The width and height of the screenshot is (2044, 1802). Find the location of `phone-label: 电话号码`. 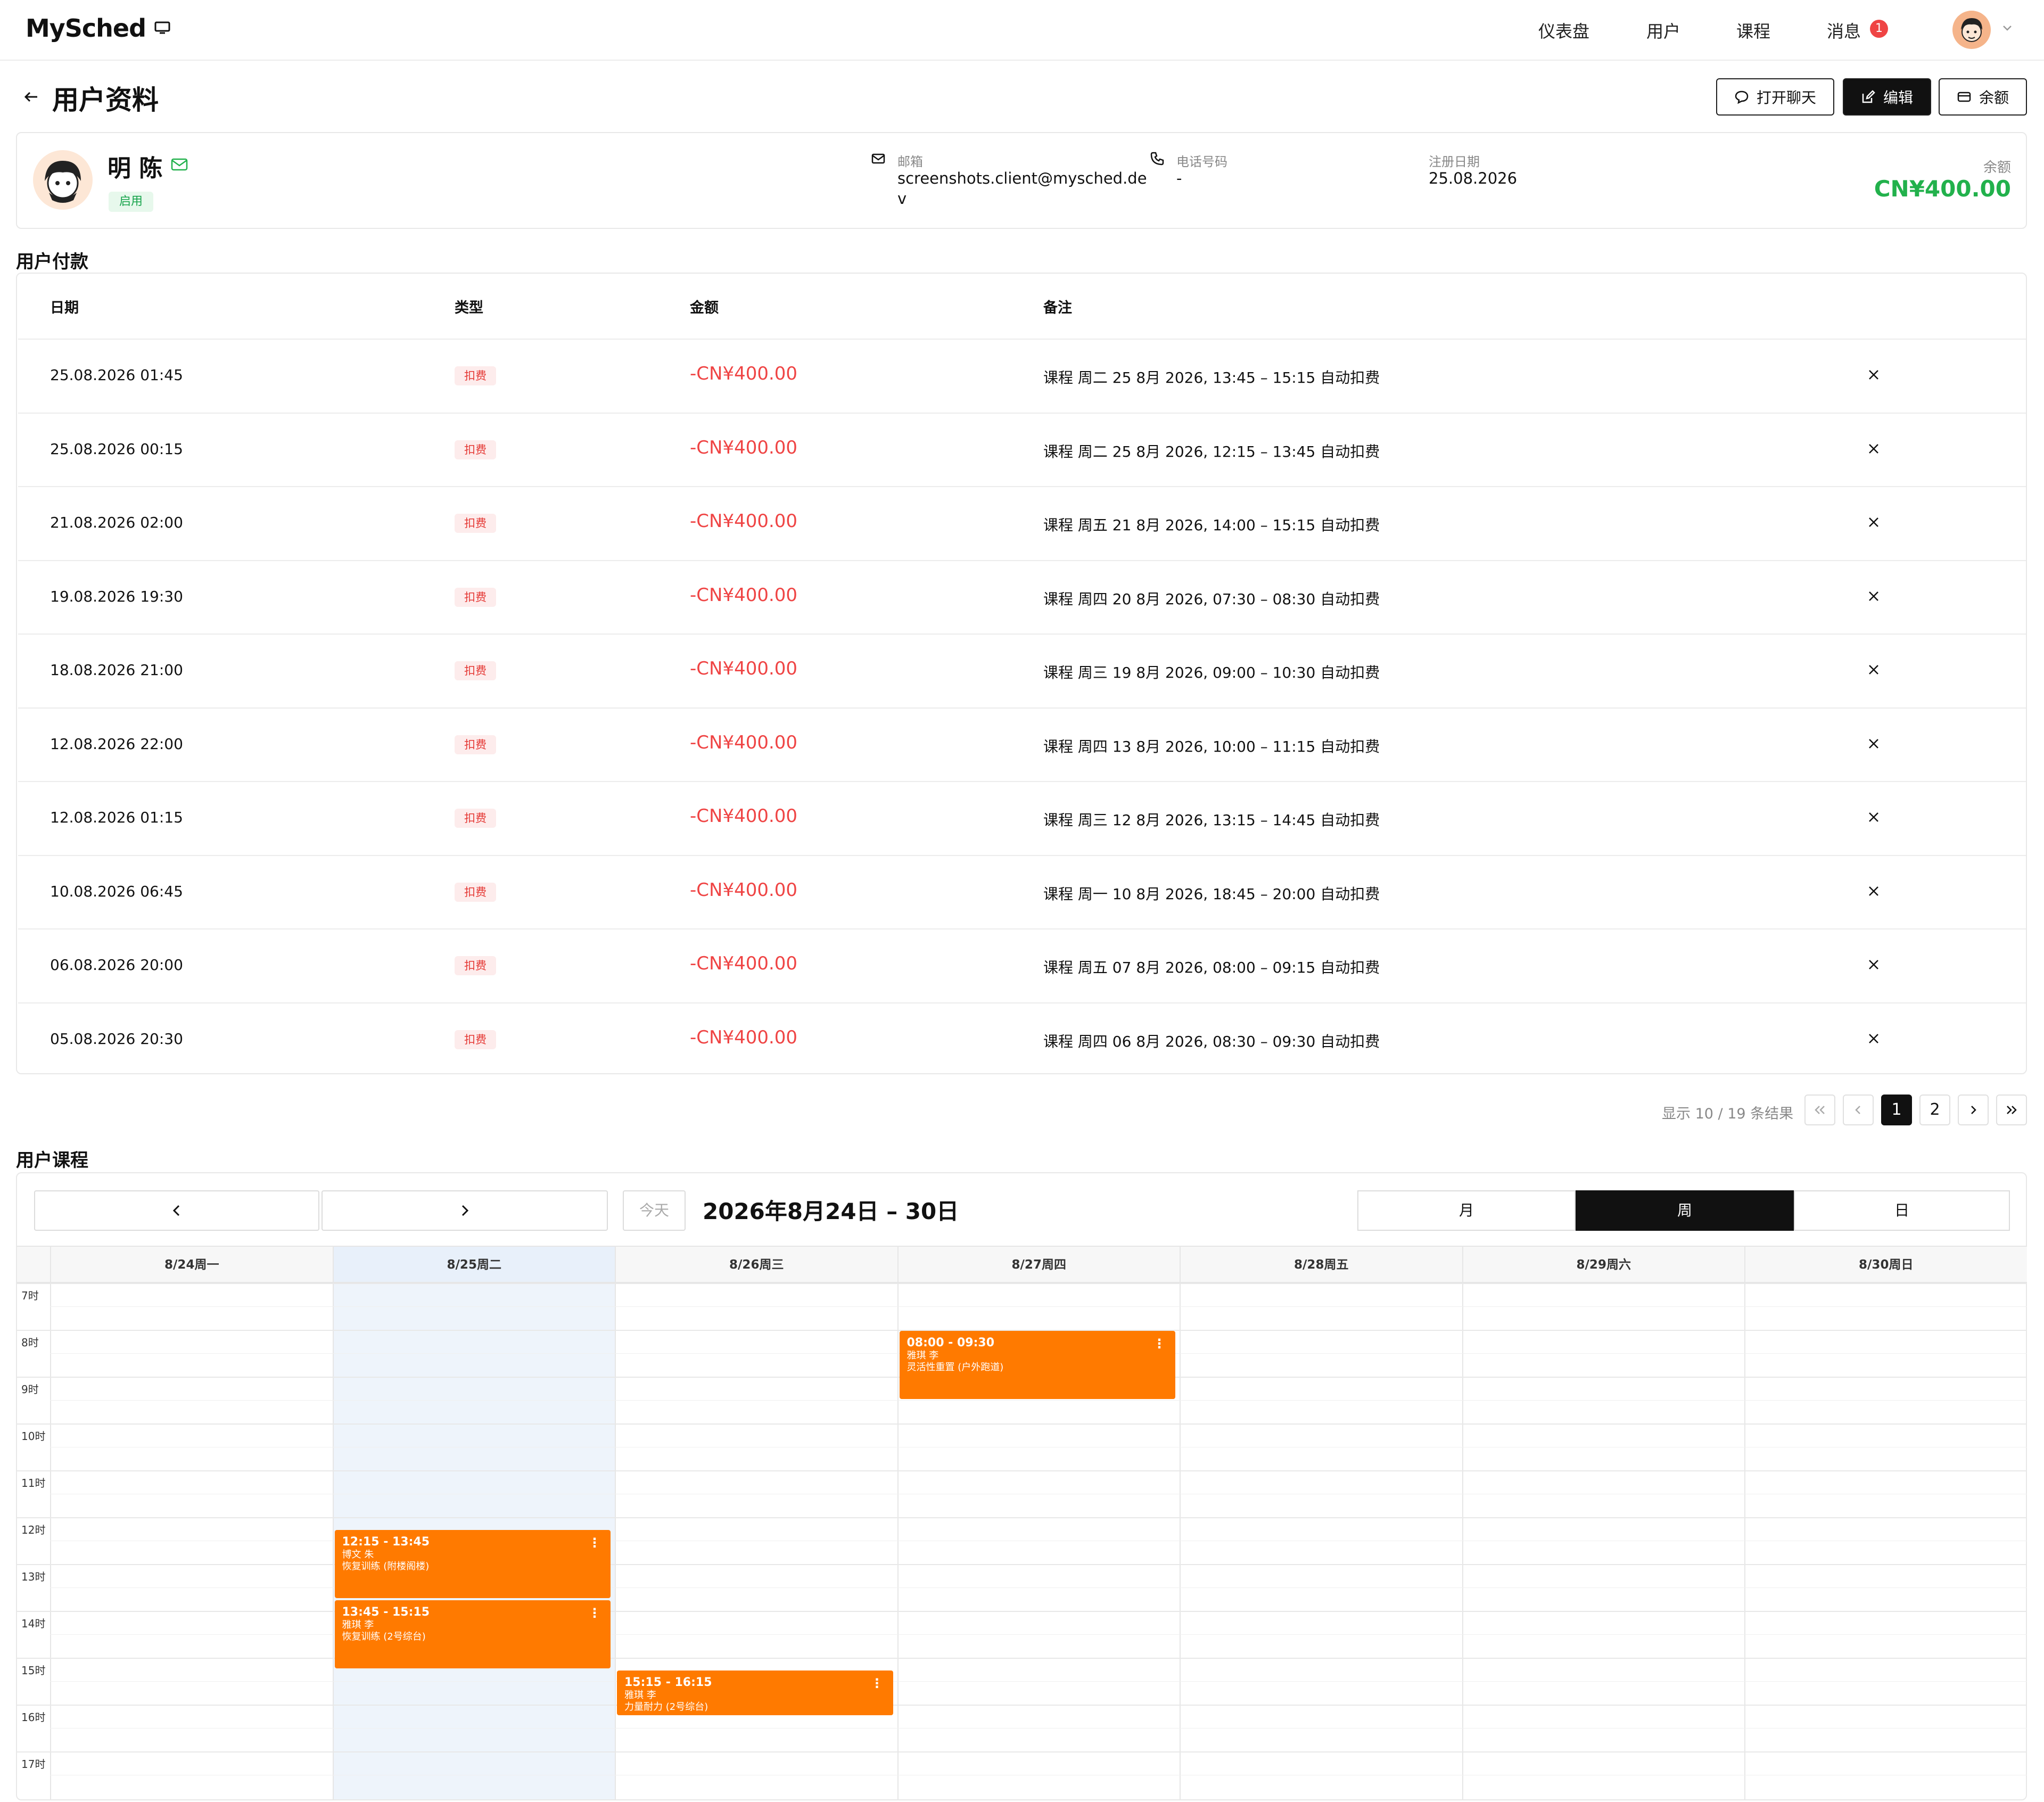

phone-label: 电话号码 is located at coordinates (1201, 161).